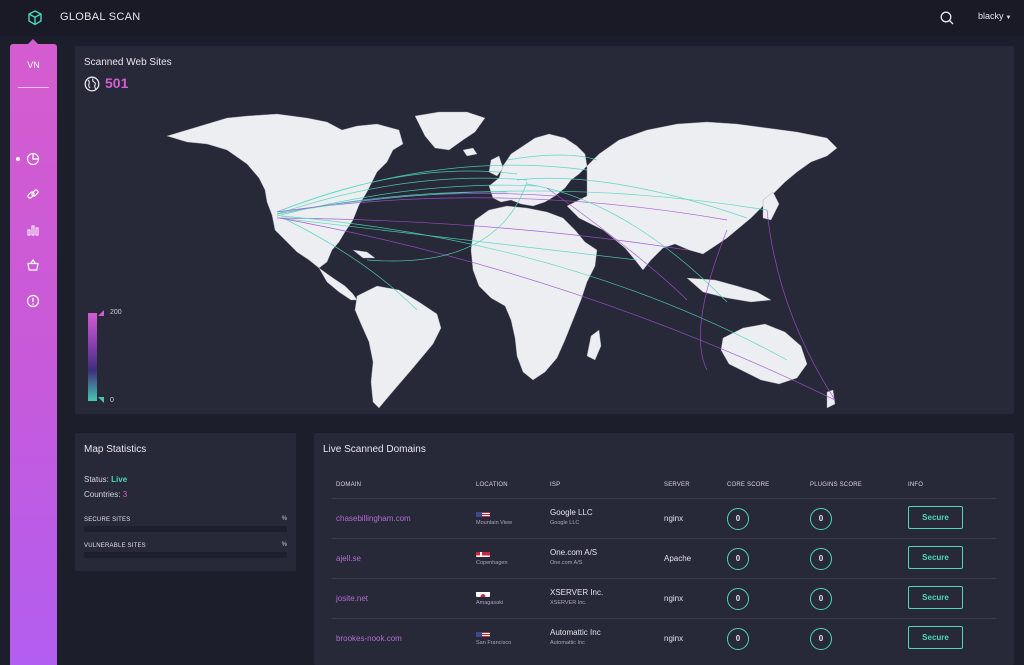 The width and height of the screenshot is (1024, 665). What do you see at coordinates (92, 357) in the screenshot?
I see `legend-gradient` at bounding box center [92, 357].